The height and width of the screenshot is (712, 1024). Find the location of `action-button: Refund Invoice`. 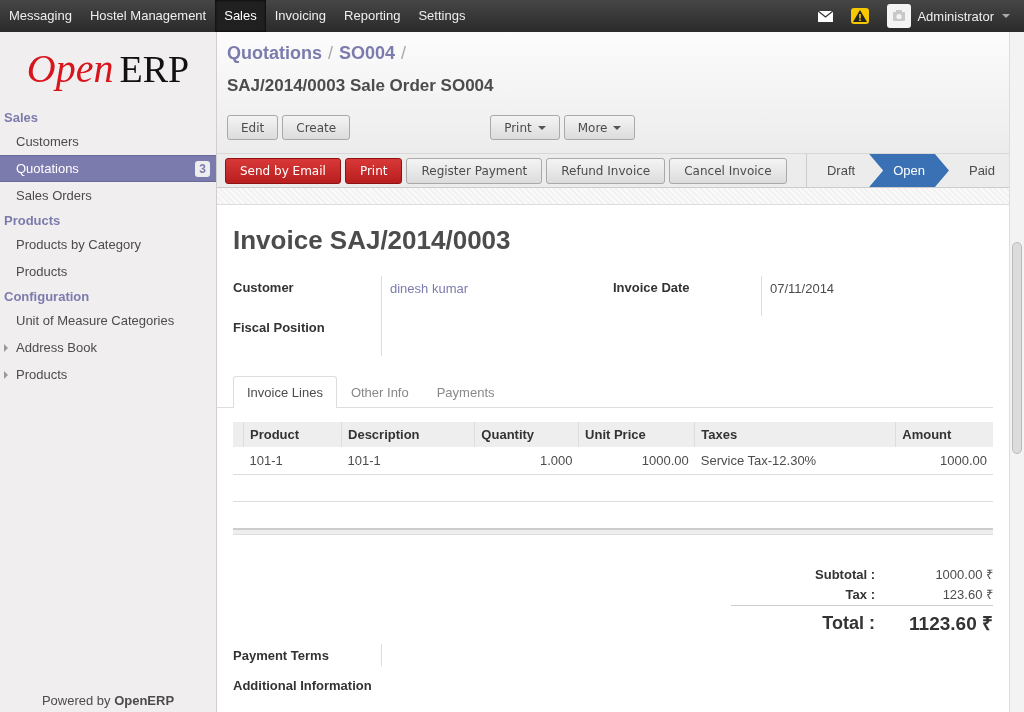

action-button: Refund Invoice is located at coordinates (606, 170).